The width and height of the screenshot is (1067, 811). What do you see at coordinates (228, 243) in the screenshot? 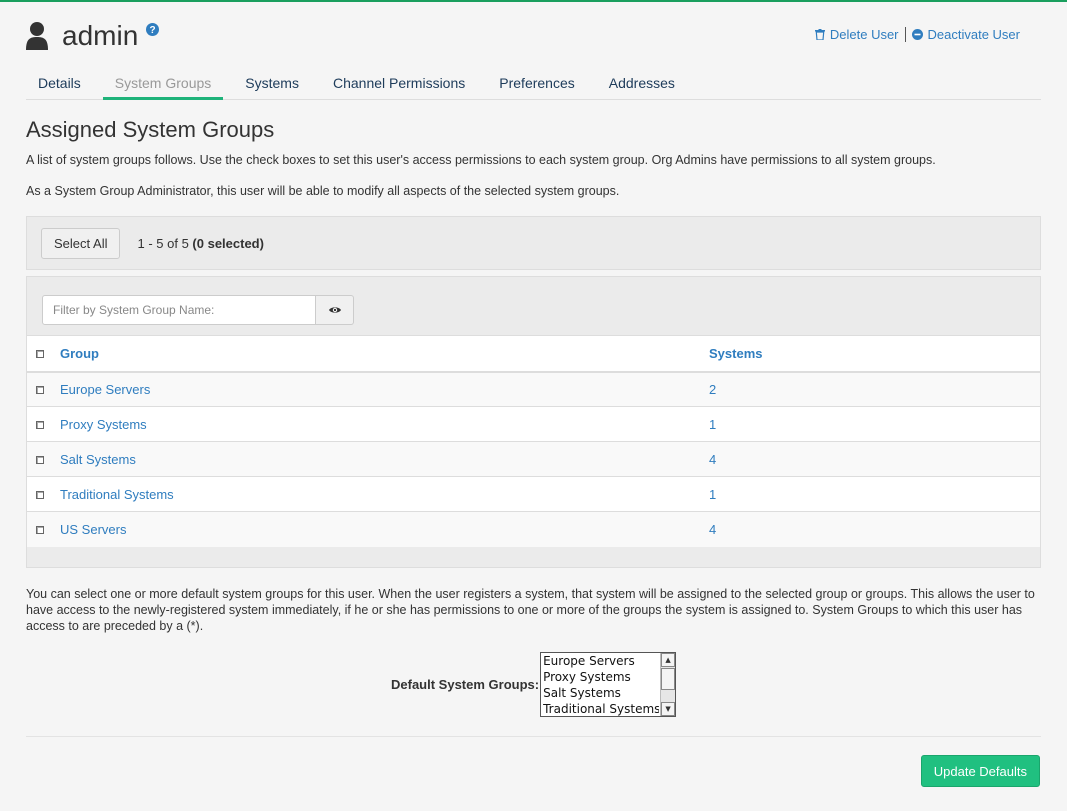
I see `selected-count: (0 selected)` at bounding box center [228, 243].